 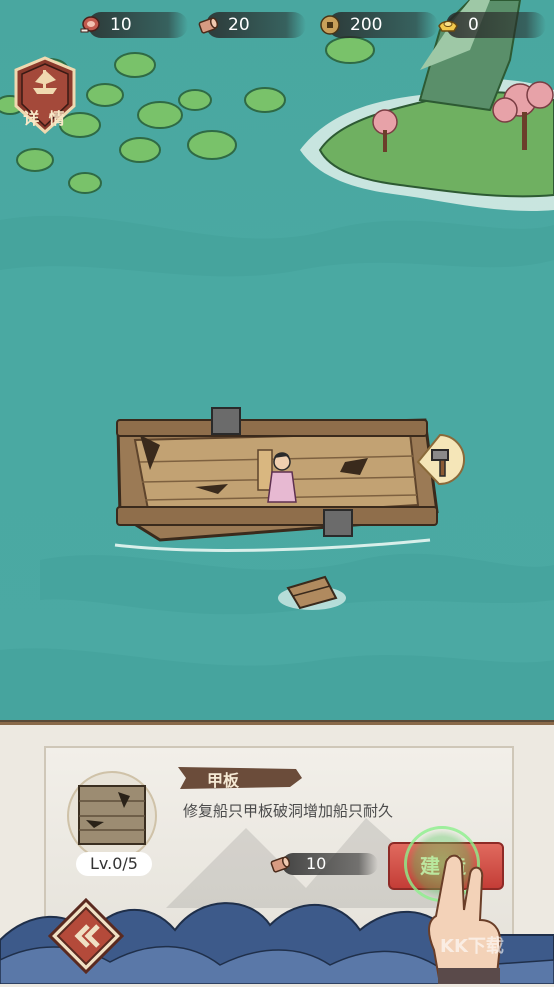 I want to click on coin-value: 200, so click(x=366, y=25).